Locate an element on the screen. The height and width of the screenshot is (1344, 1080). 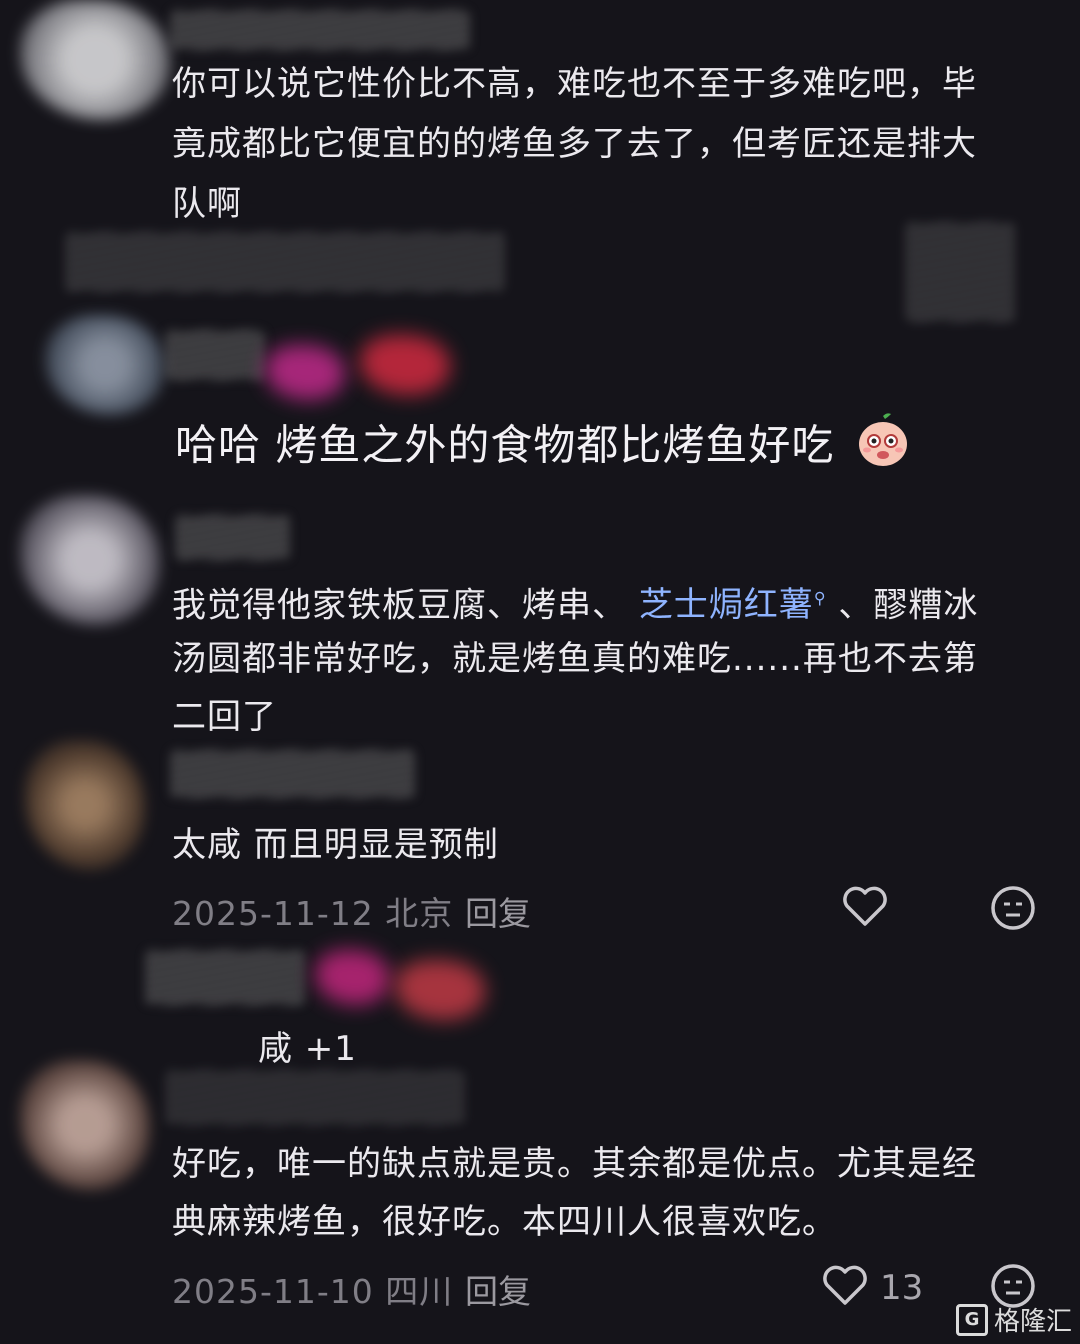
comment-4-text: 太咸 而且明显是预制 is located at coordinates (335, 845).